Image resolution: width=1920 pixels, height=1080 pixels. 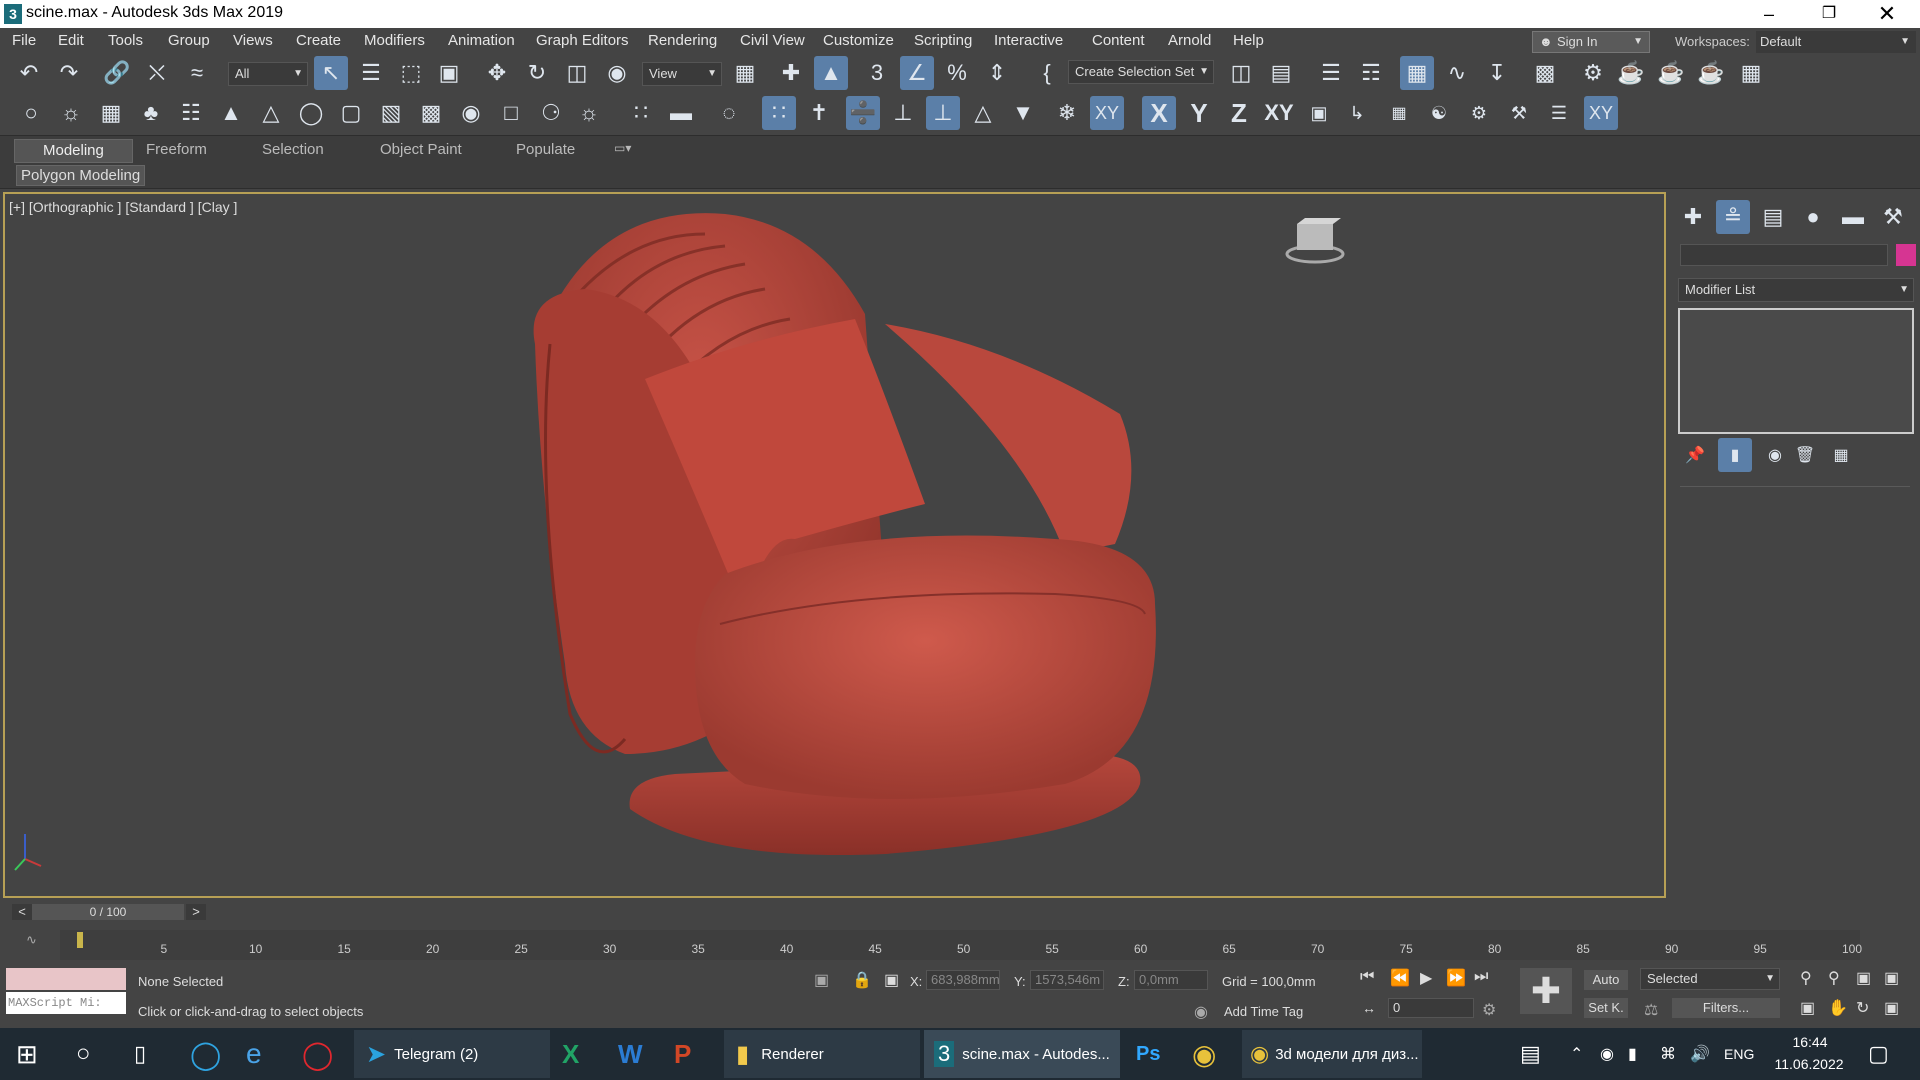 I want to click on tab-freeform: Freeform, so click(x=176, y=149).